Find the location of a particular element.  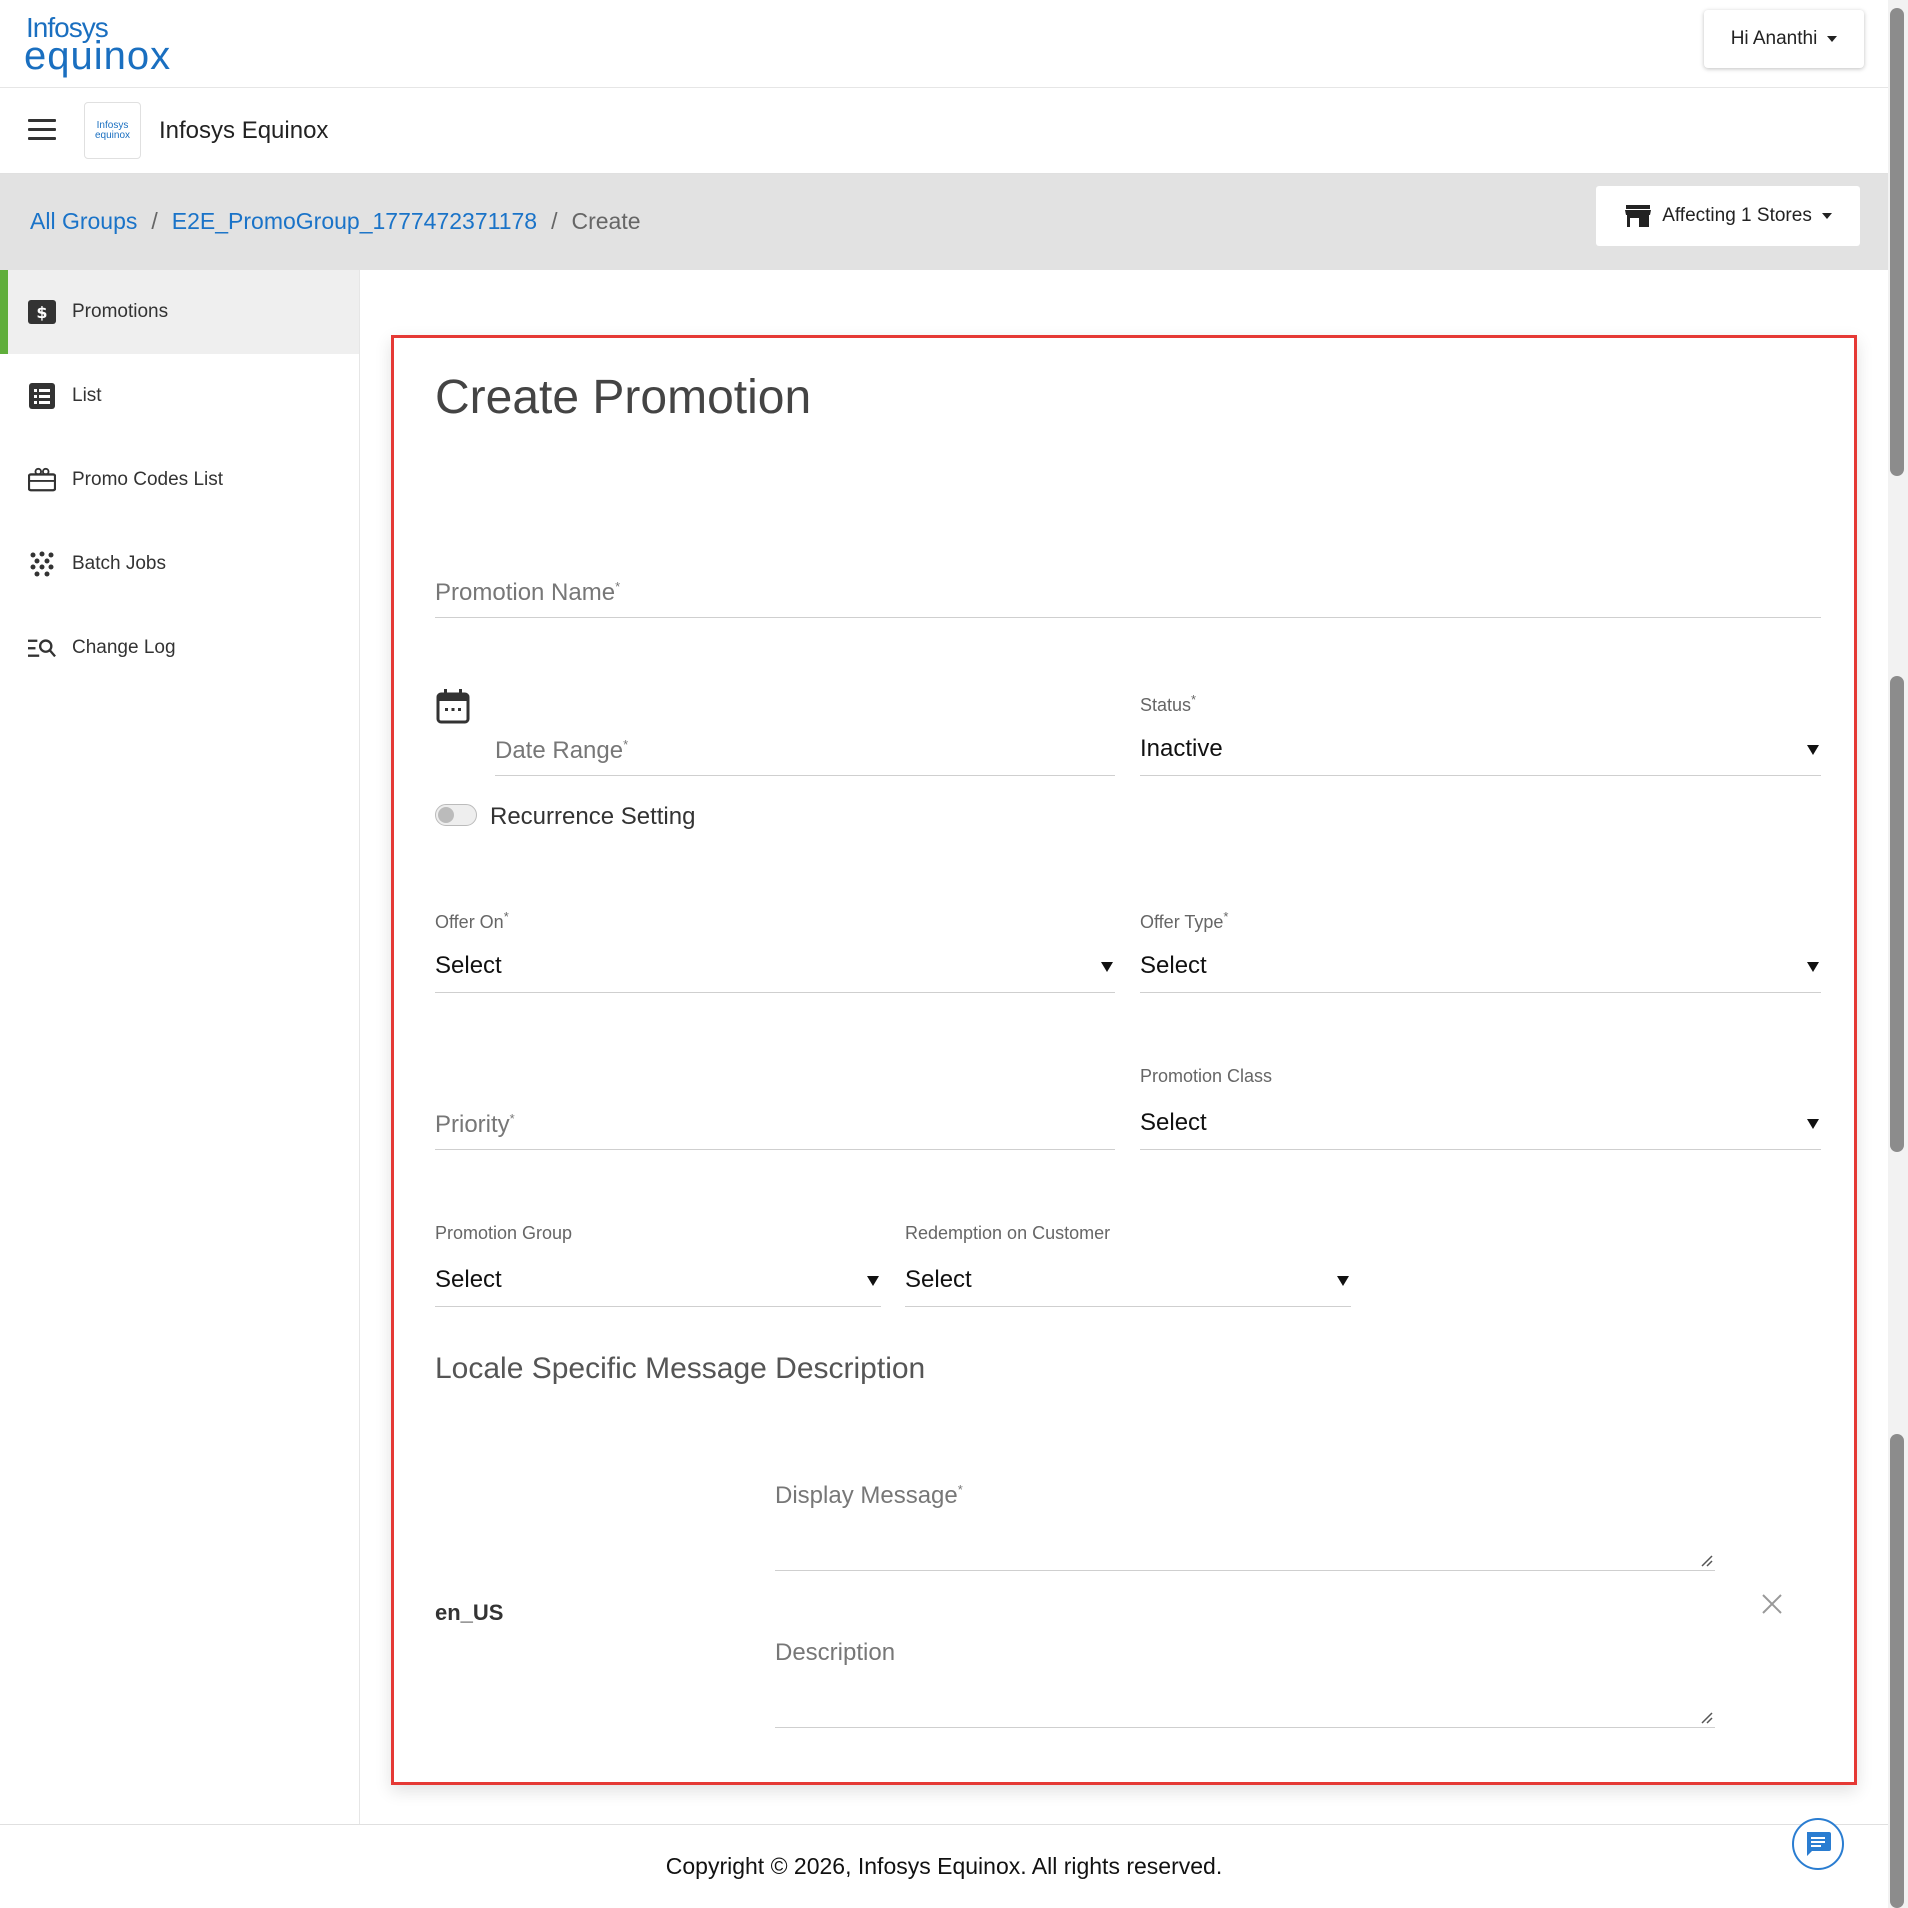

user-menu-button: Hi Ananthi is located at coordinates (1784, 39).